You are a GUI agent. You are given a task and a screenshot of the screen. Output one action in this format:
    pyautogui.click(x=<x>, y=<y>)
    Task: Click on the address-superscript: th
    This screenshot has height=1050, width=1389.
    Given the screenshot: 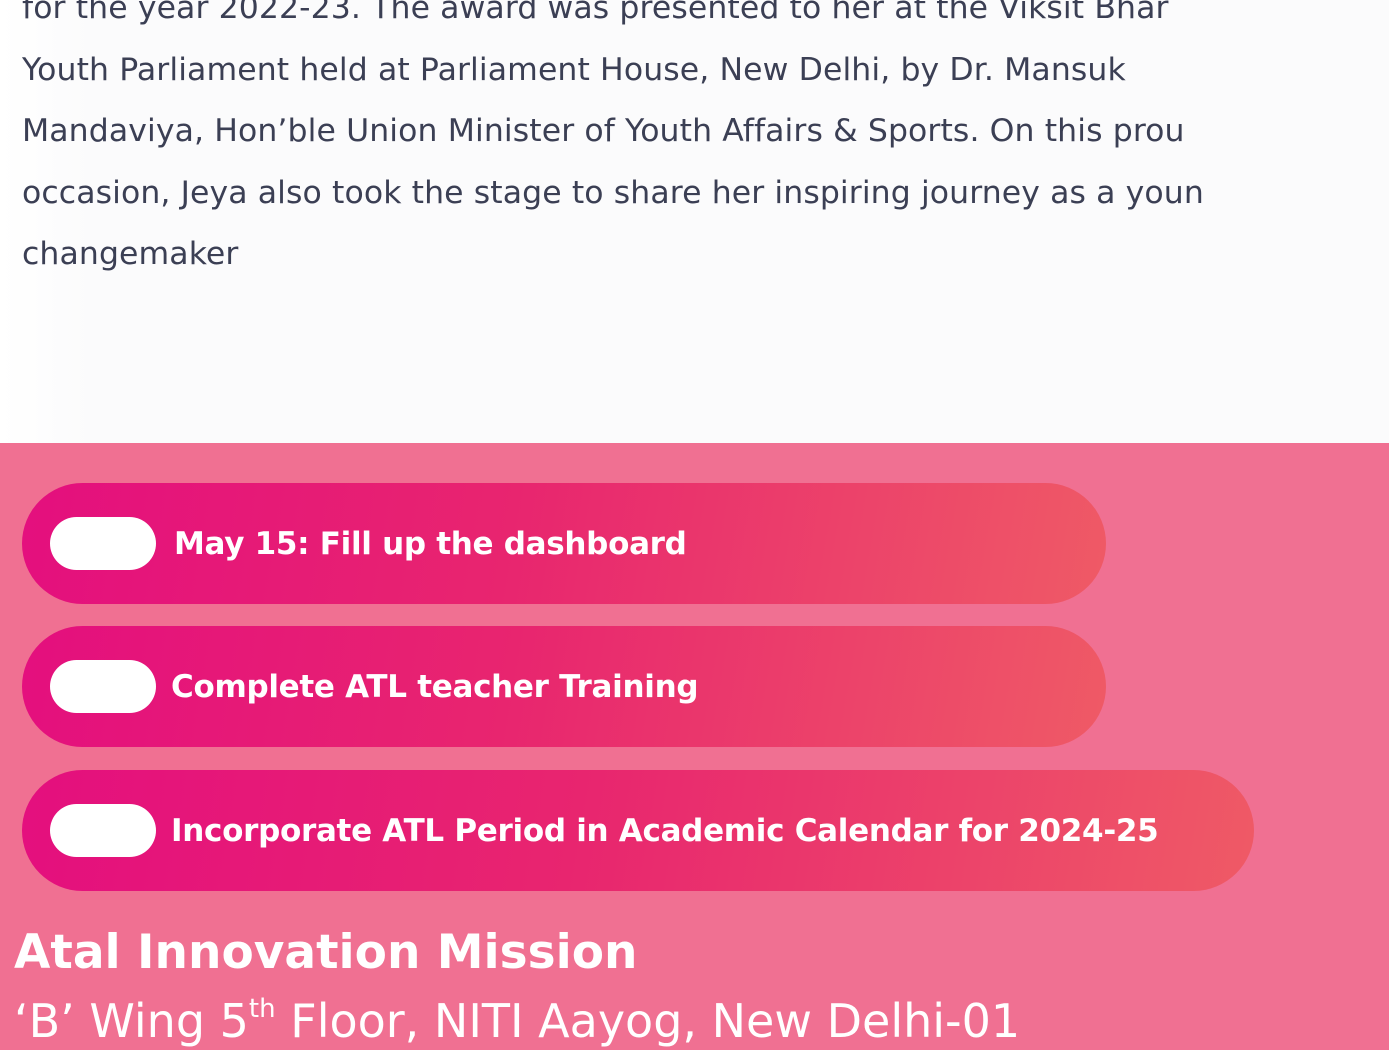 What is the action you would take?
    pyautogui.click(x=262, y=1009)
    